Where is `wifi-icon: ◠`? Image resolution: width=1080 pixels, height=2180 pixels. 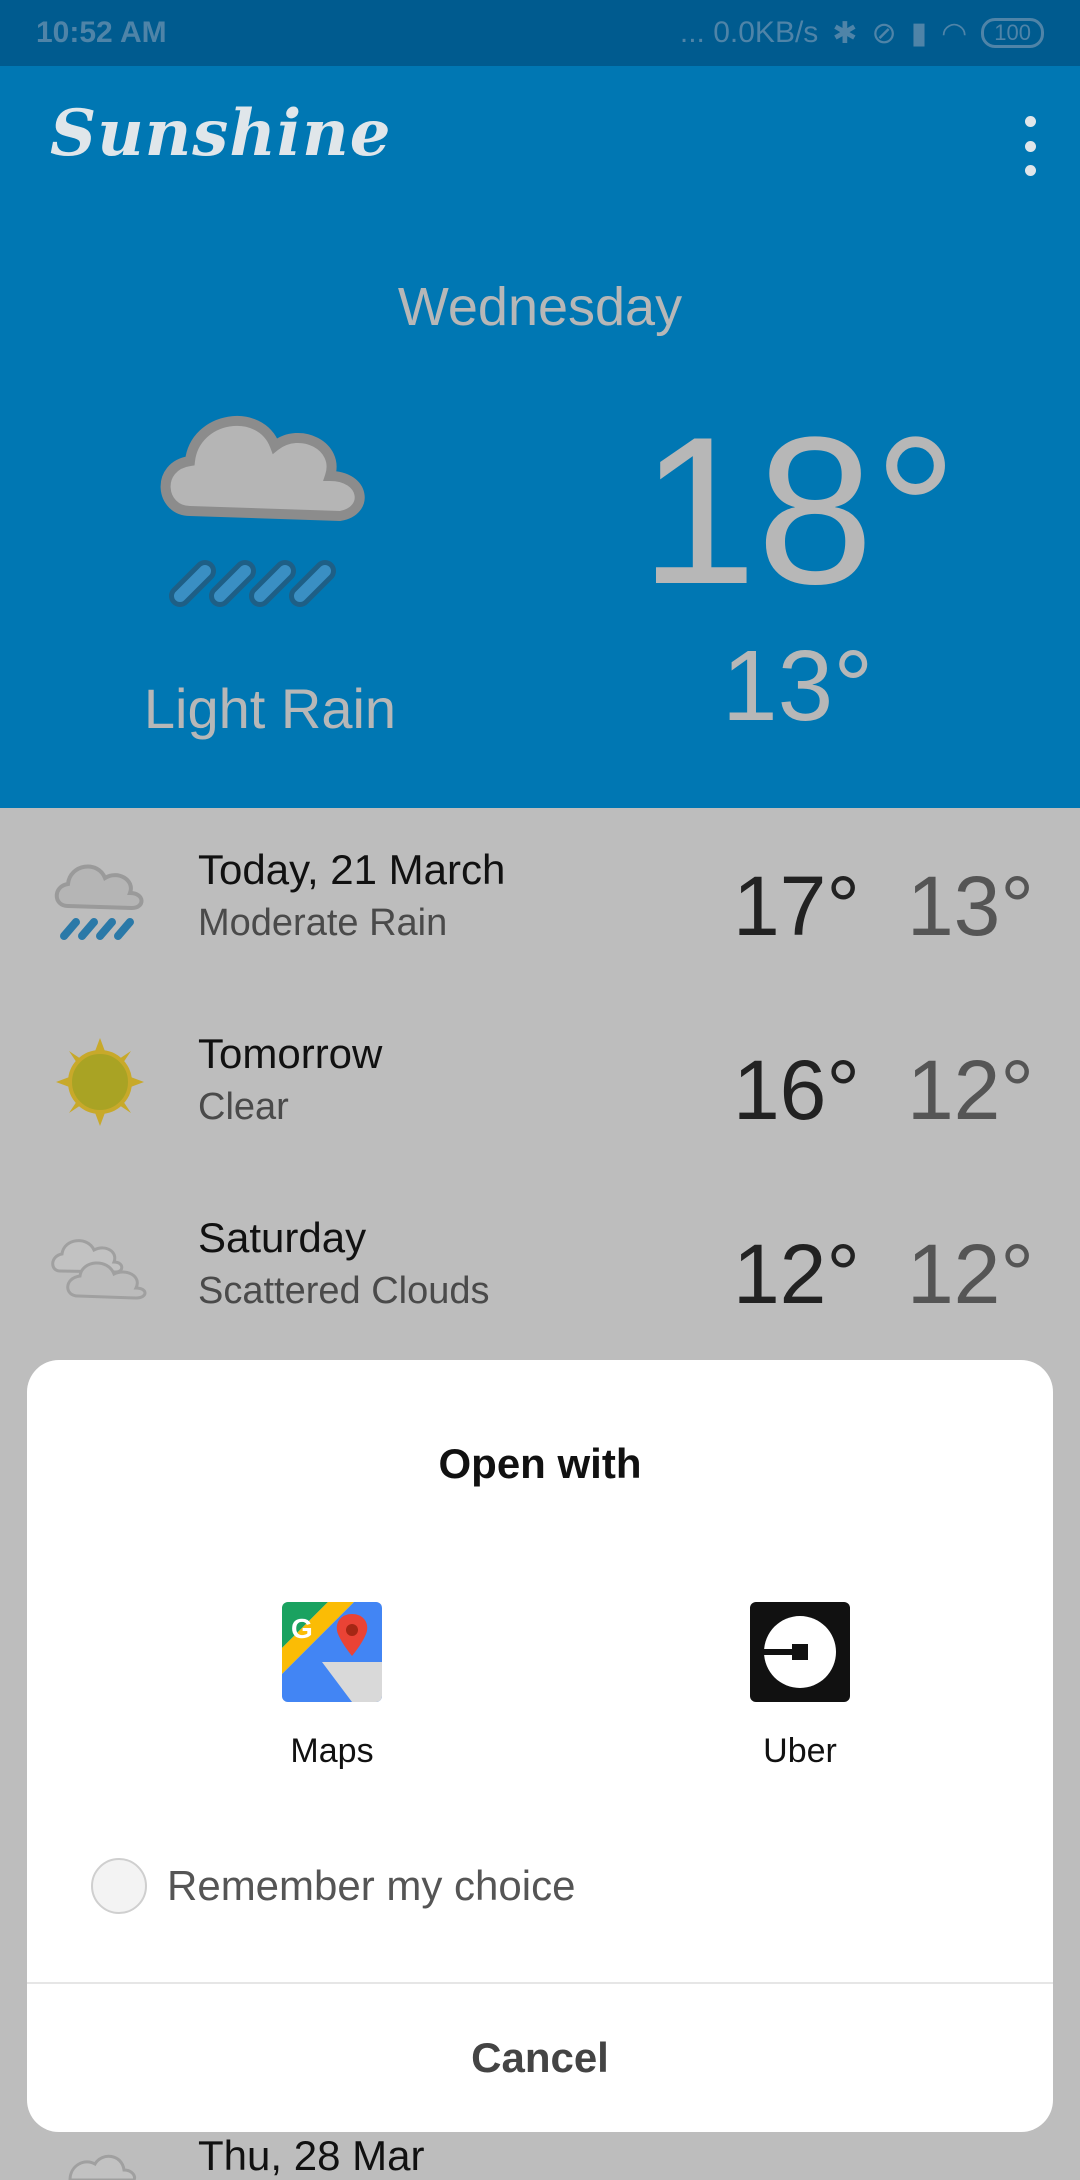
wifi-icon: ◠ is located at coordinates (954, 33).